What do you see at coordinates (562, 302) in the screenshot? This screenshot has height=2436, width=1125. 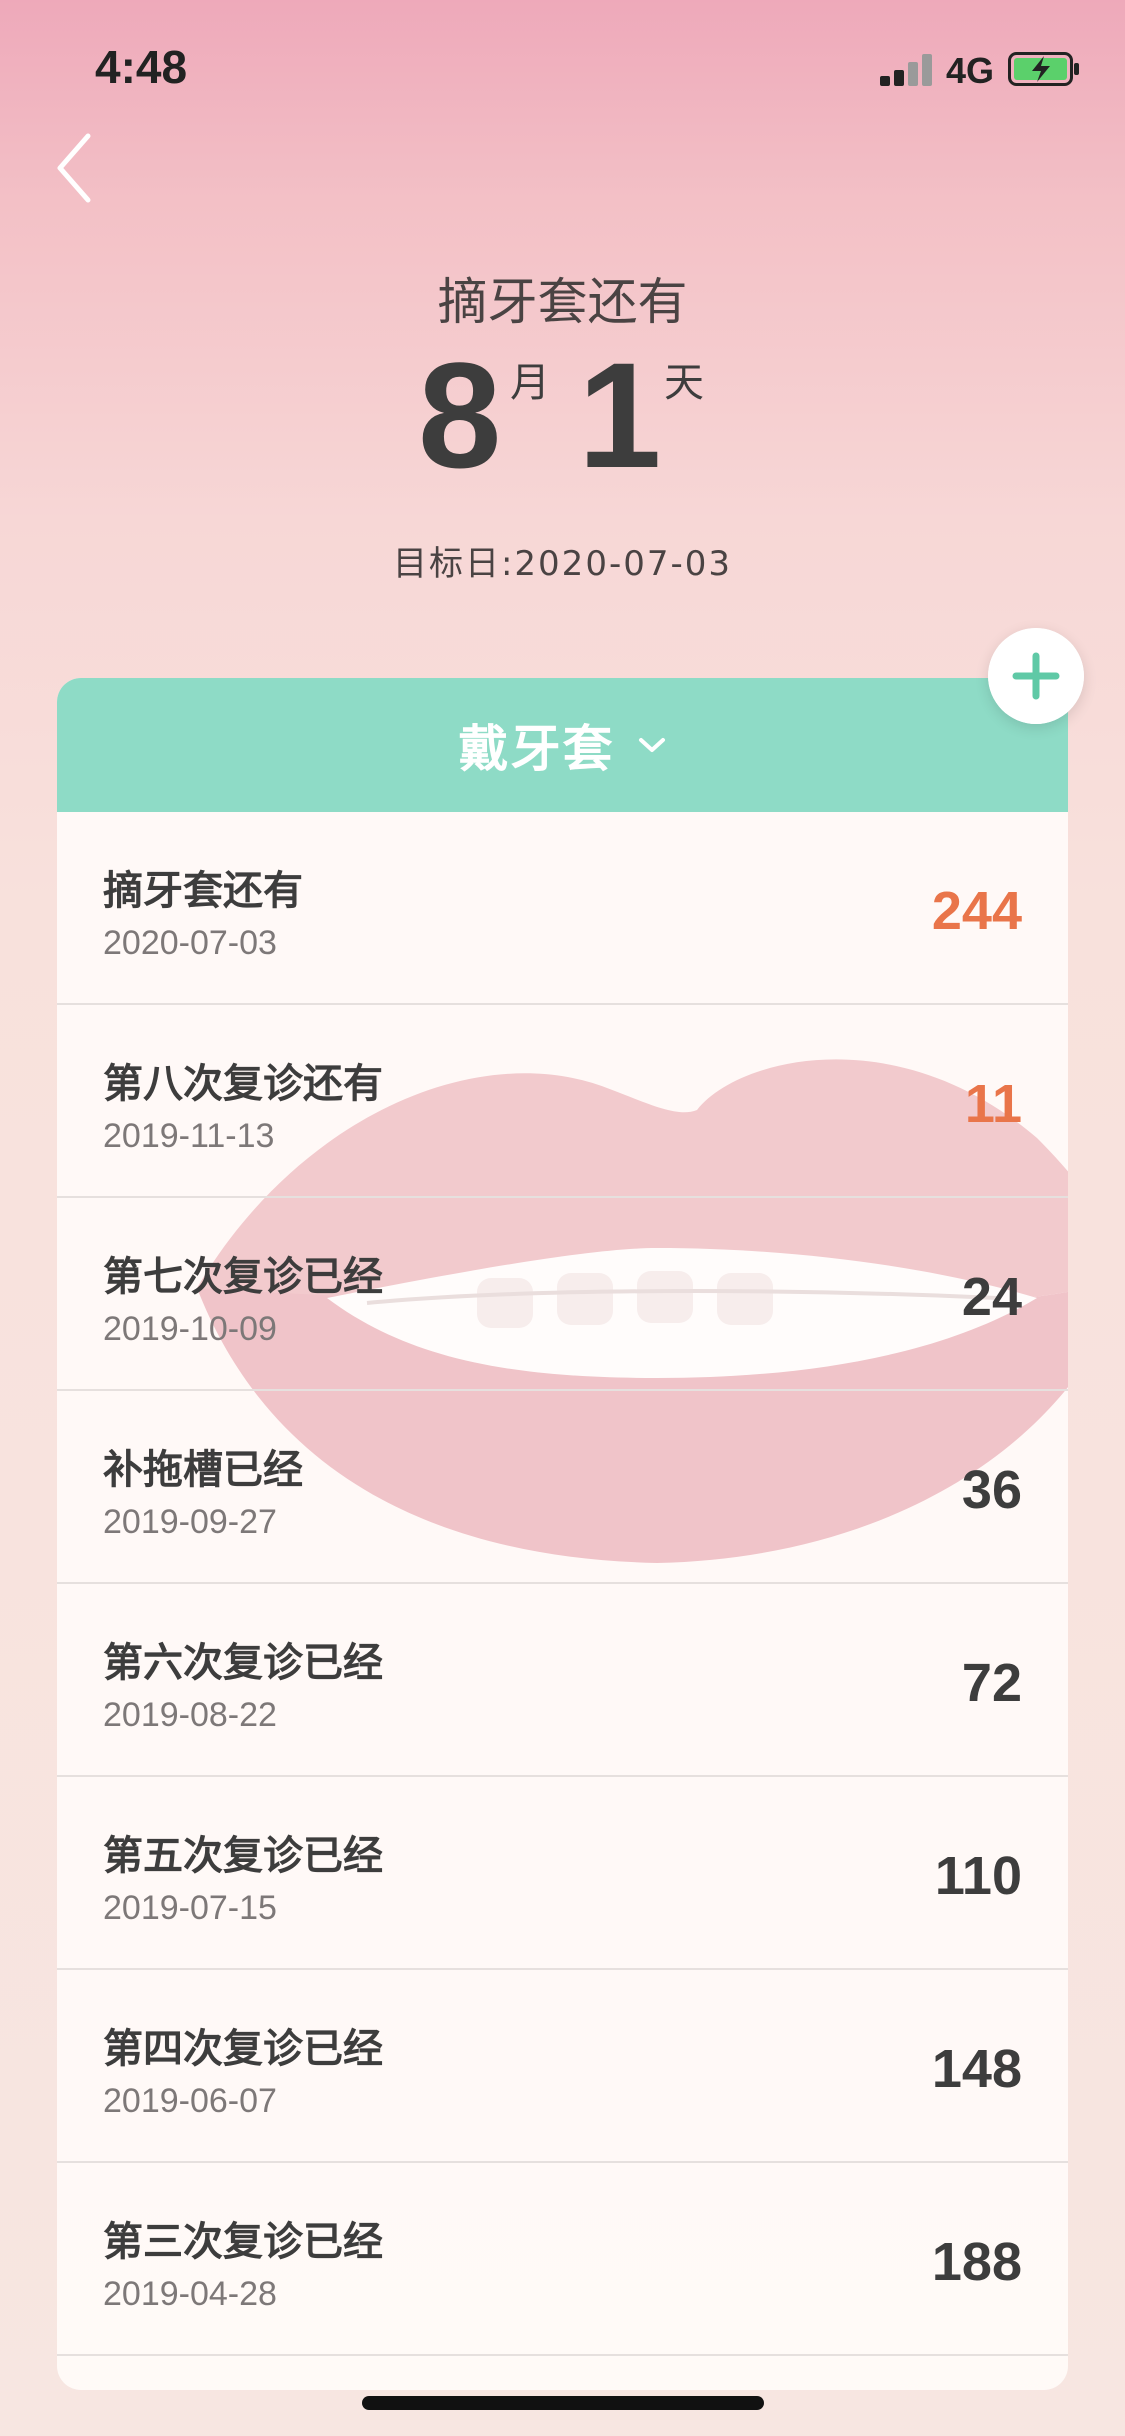 I see `countdown-title: 摘牙套还有` at bounding box center [562, 302].